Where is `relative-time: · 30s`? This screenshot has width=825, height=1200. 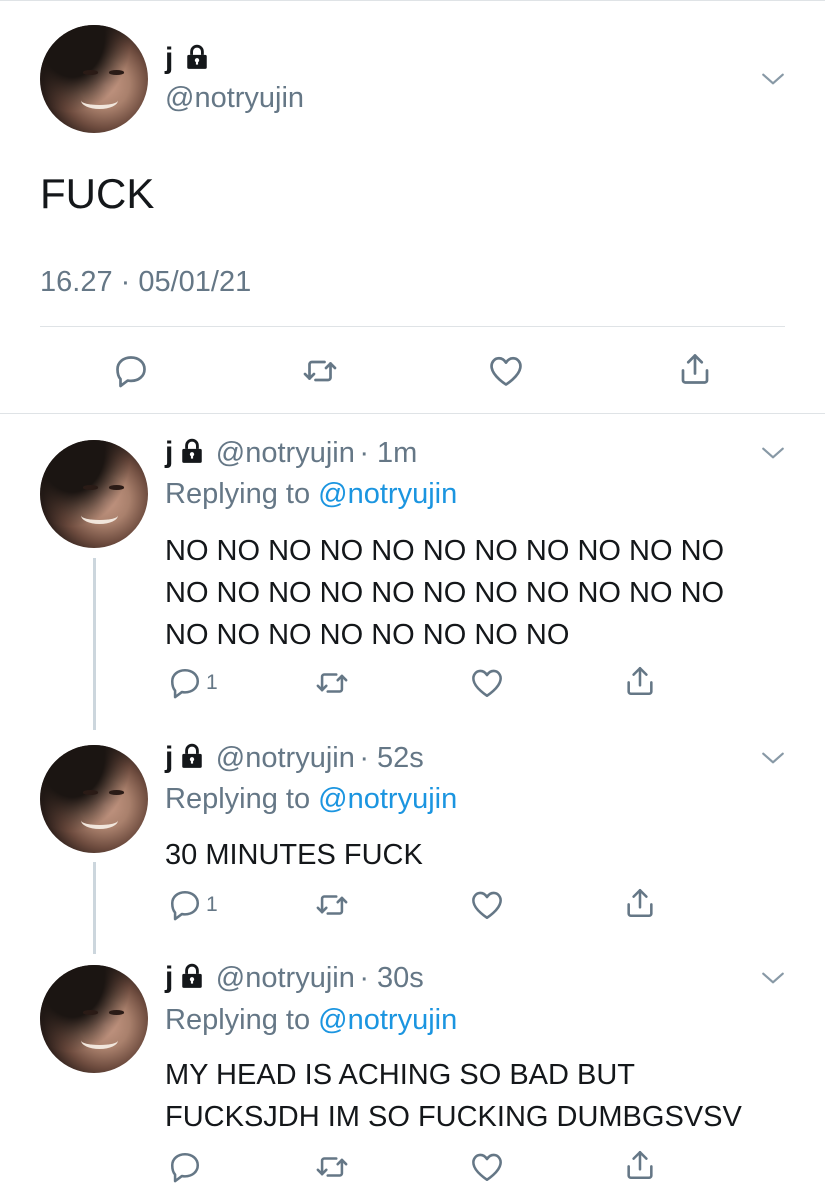
relative-time: · 30s is located at coordinates (391, 978).